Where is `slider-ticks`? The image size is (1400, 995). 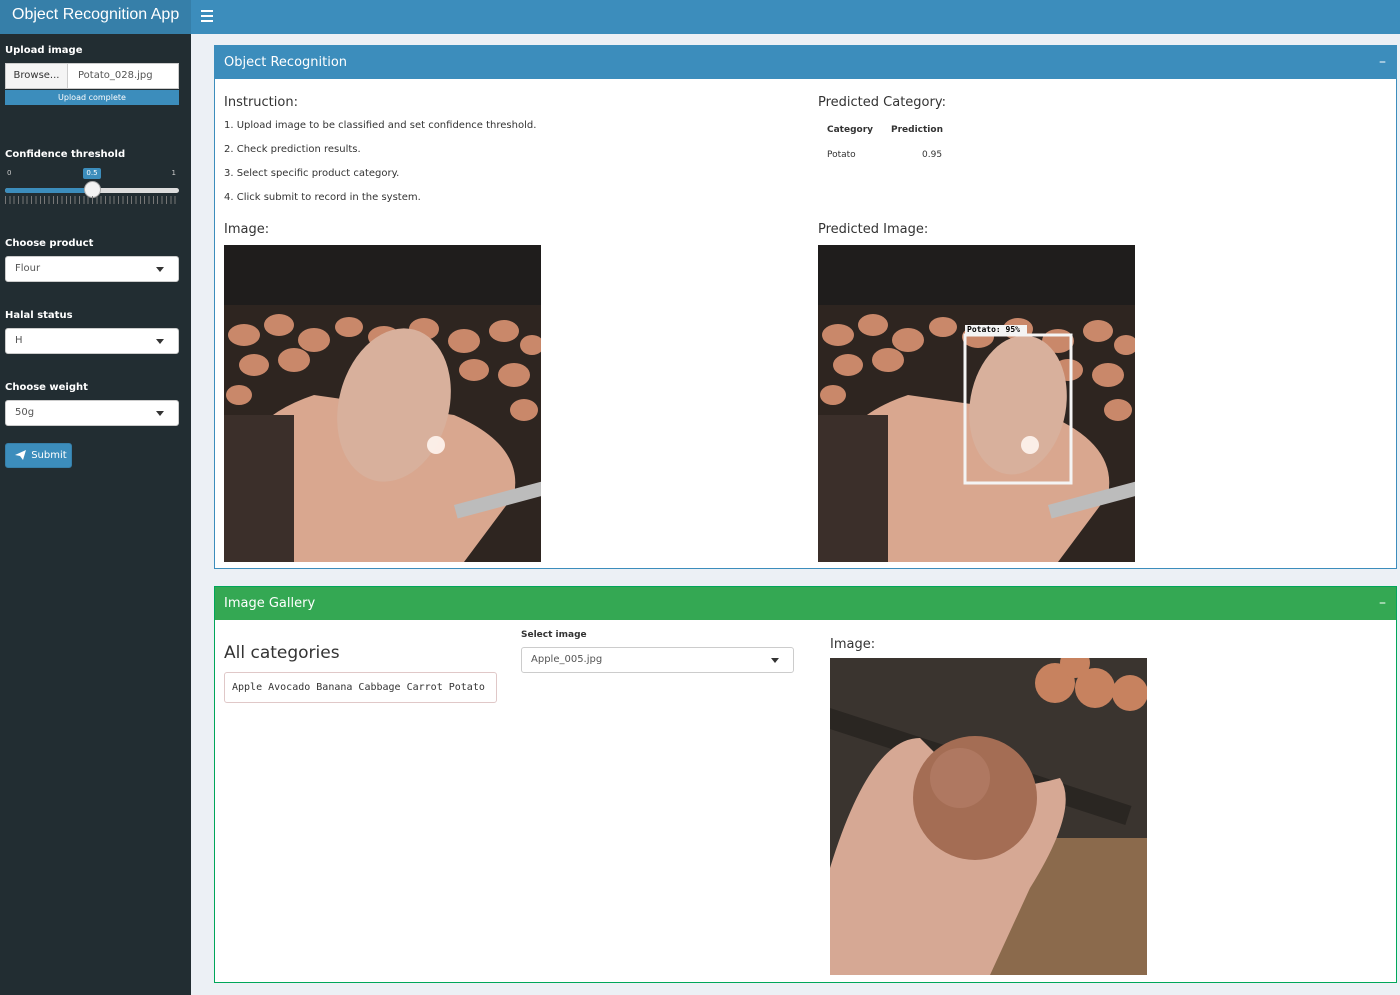 slider-ticks is located at coordinates (92, 200).